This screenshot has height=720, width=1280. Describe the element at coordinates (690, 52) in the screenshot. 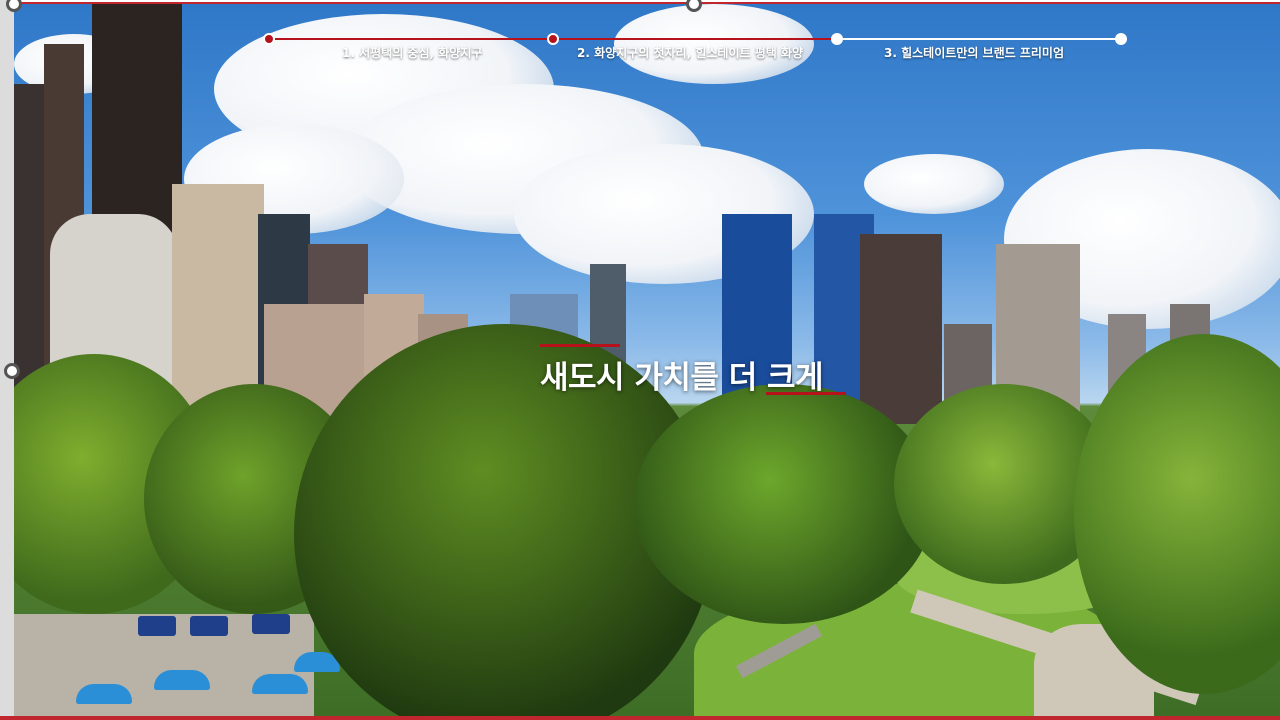

I see `step-2-label: 2. 화양지구의 첫자리, 힐스테이트 평택 화양` at that location.